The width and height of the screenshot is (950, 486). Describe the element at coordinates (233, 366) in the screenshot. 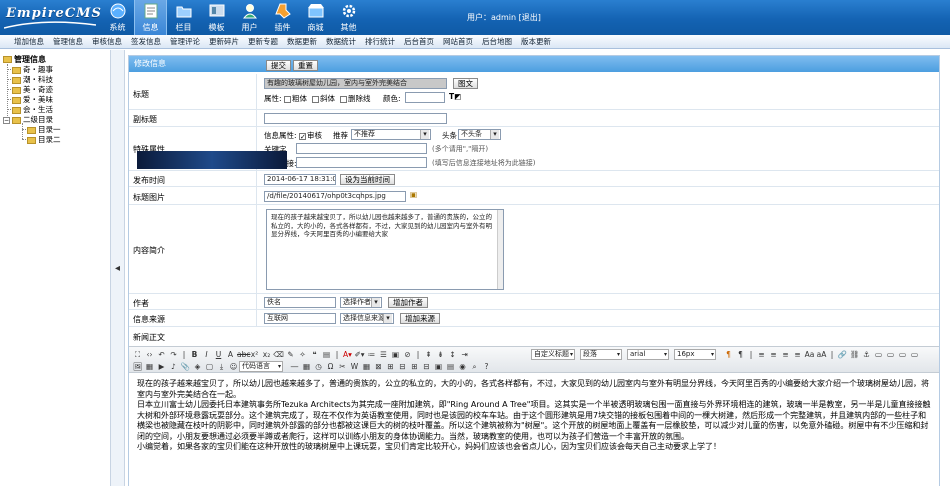

I see `emotion-icon: ☺` at that location.